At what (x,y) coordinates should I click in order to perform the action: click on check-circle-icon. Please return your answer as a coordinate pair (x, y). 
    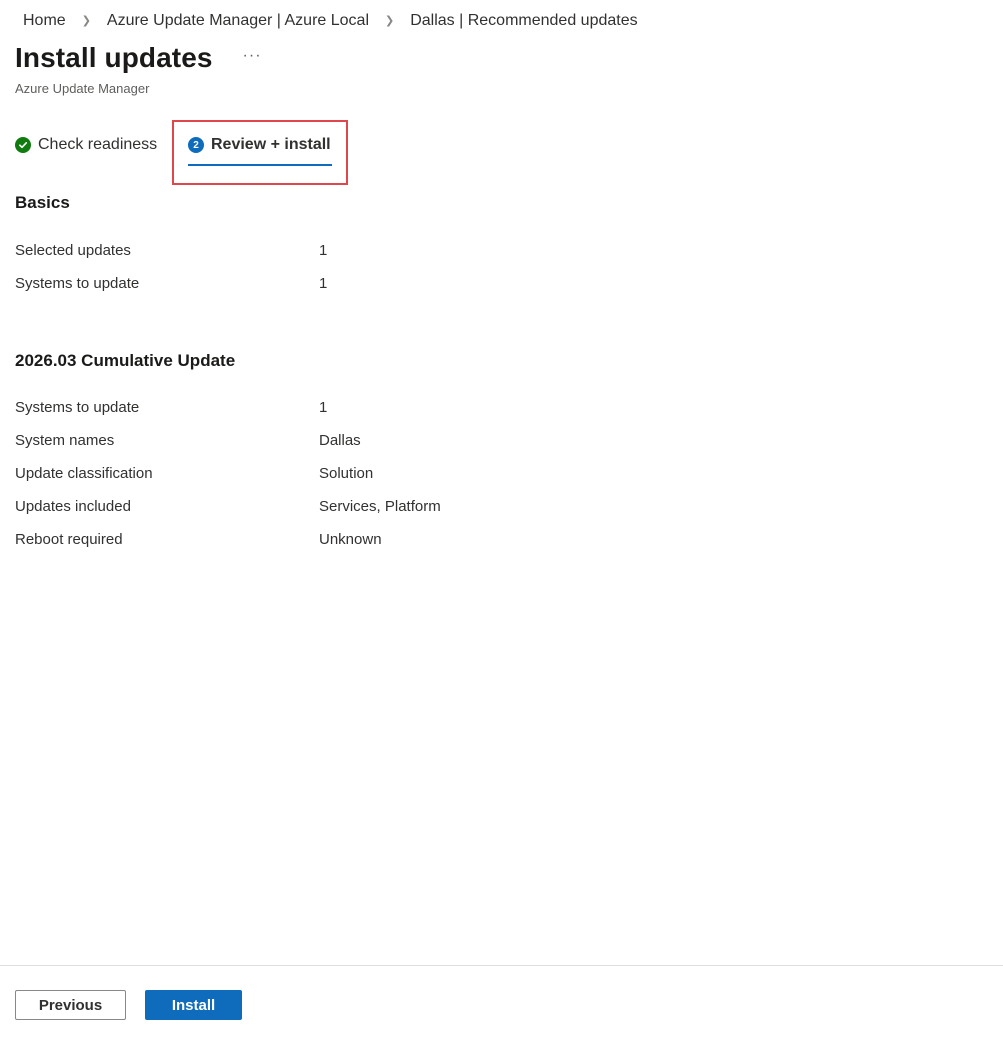
    Looking at the image, I should click on (23, 145).